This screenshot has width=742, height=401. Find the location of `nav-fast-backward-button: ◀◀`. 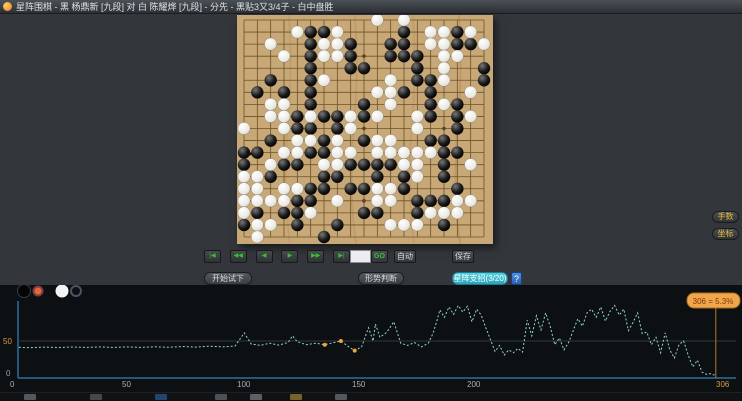

nav-fast-backward-button: ◀◀ is located at coordinates (238, 256).